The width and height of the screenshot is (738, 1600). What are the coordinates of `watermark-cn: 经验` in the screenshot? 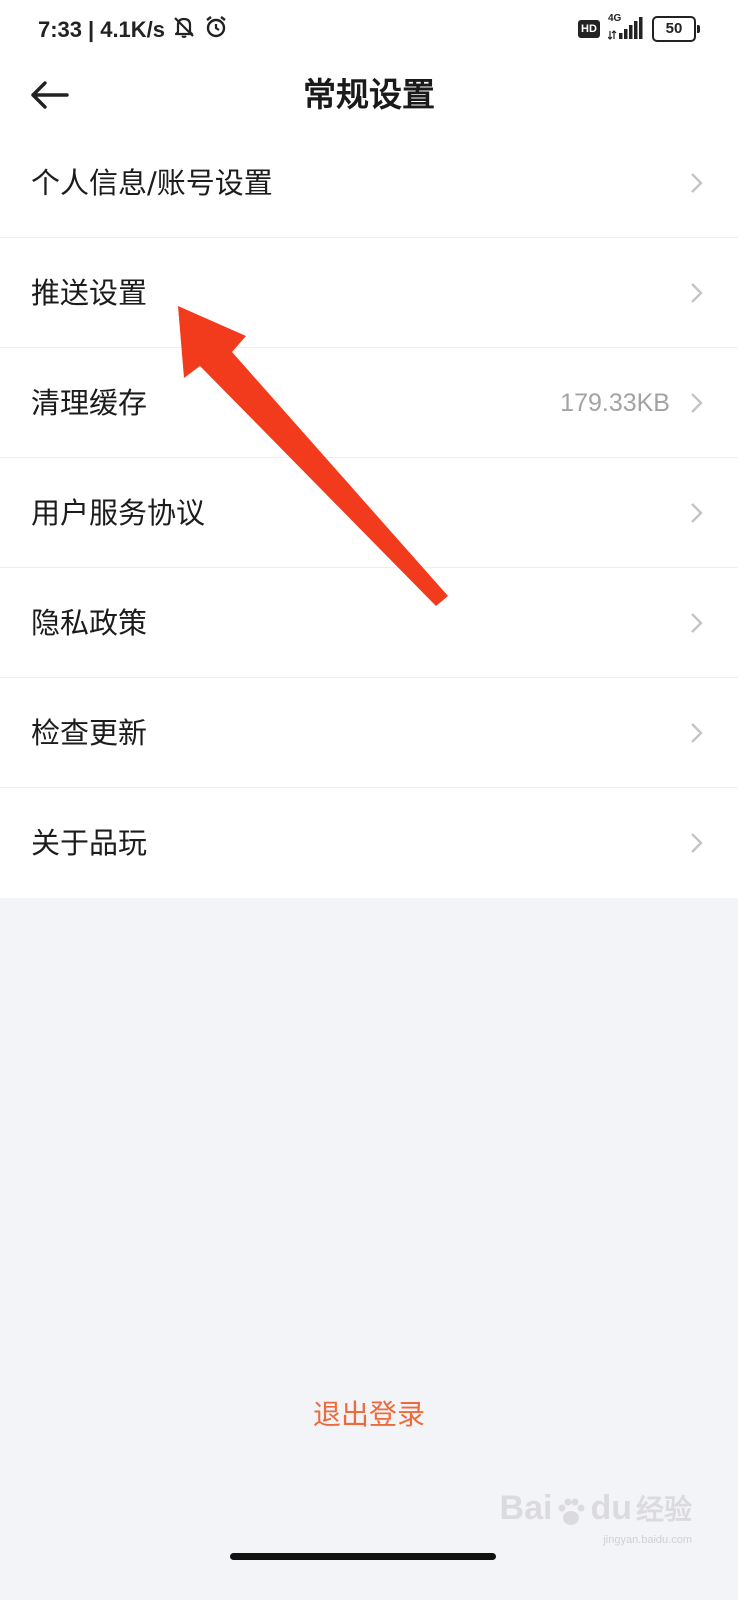 It's located at (663, 1509).